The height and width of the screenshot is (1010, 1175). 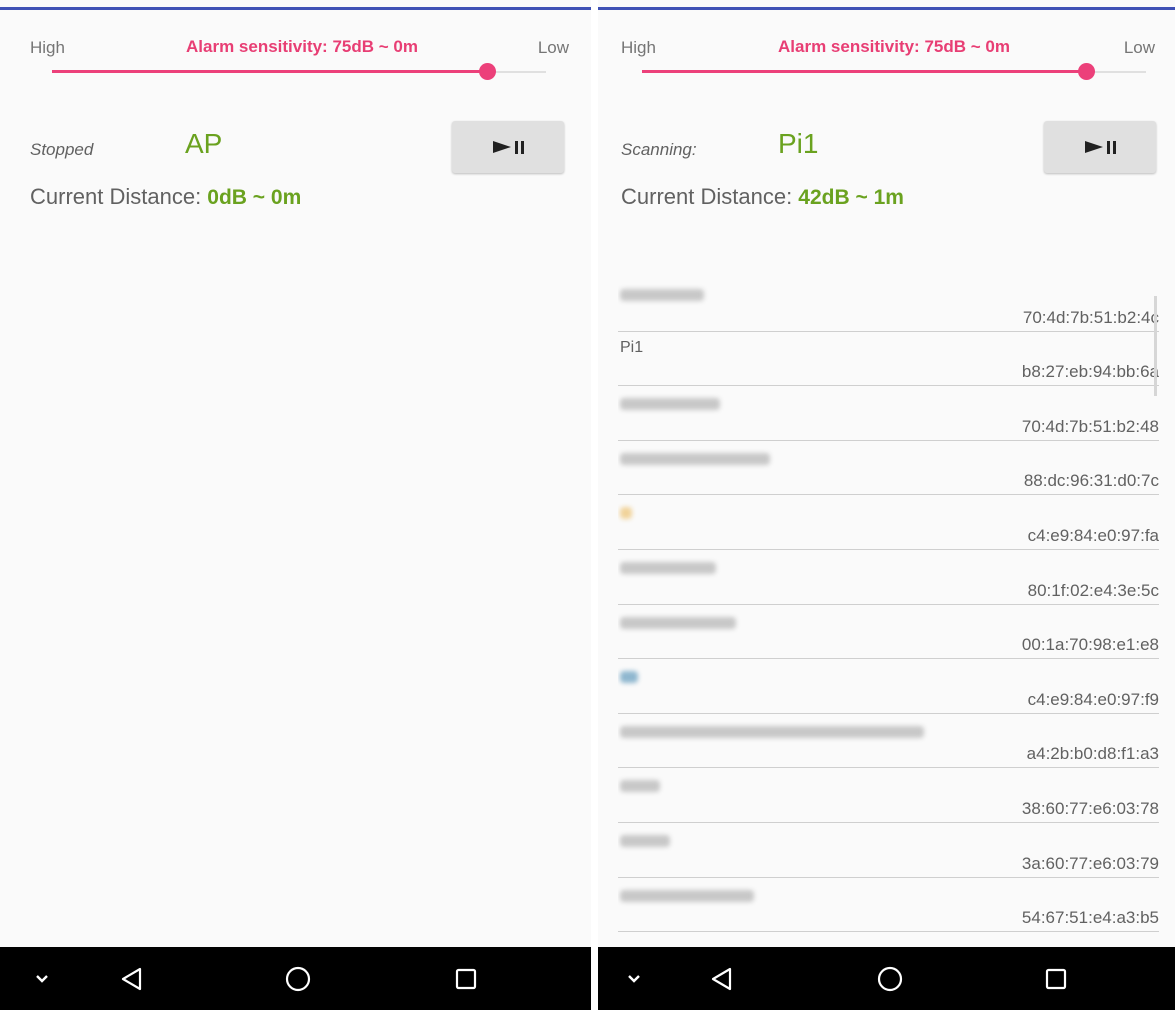 What do you see at coordinates (1093, 535) in the screenshot?
I see `device-mac-address: c4:e9:84:e0:97:fa` at bounding box center [1093, 535].